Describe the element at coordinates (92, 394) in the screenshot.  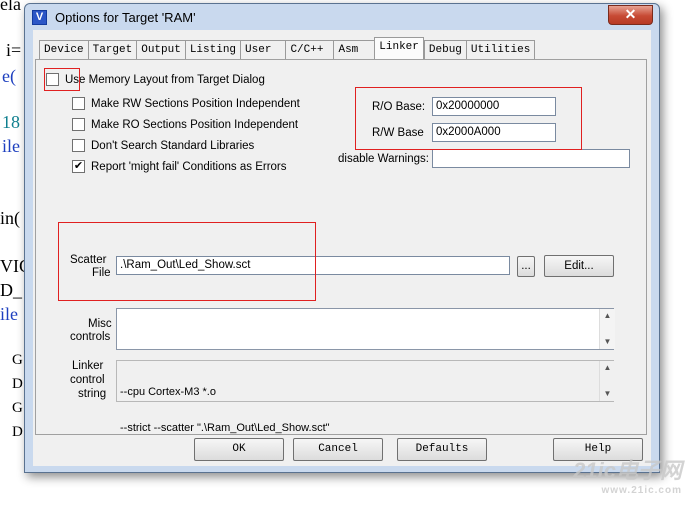
I see `linker-string-label: string` at that location.